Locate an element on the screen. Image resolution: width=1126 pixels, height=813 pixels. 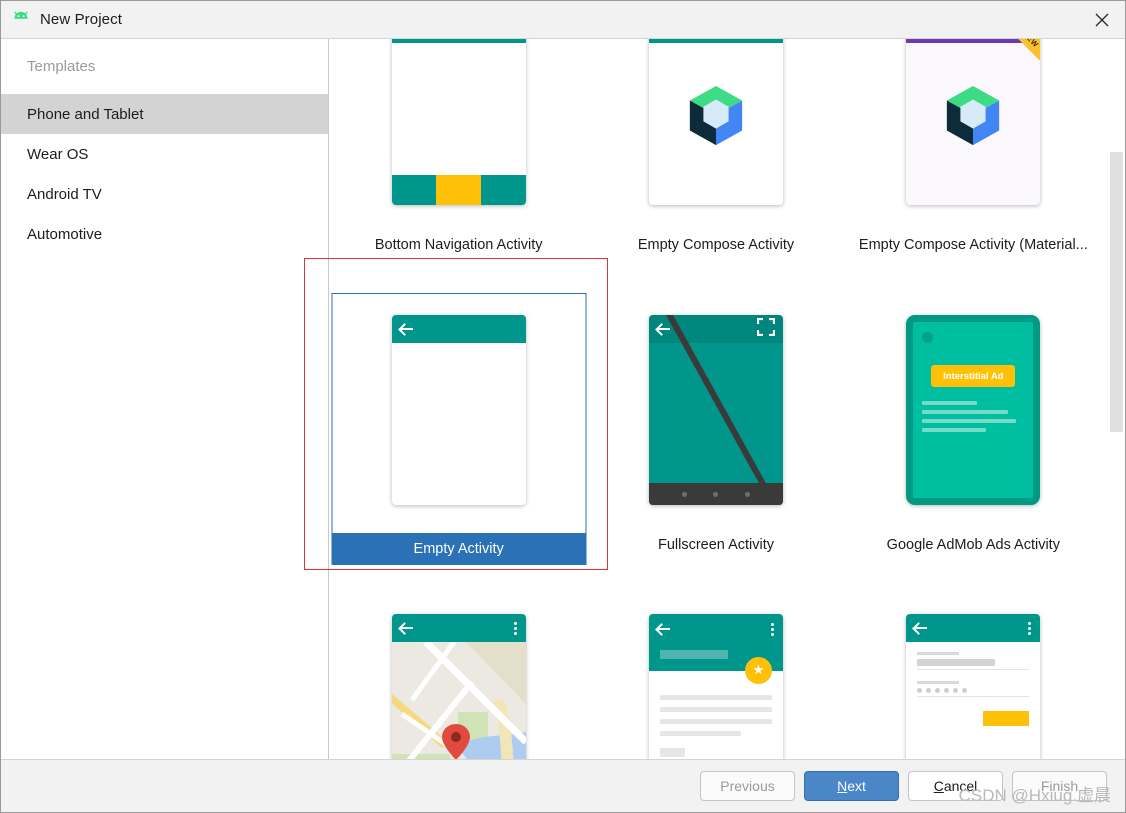
next-rest: ext is located at coordinates (856, 786).